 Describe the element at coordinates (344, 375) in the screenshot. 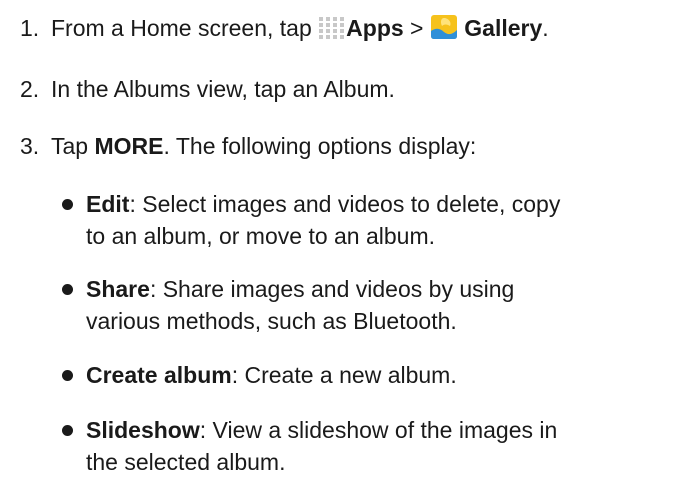

I see `option-desc: : Create a new album.` at that location.